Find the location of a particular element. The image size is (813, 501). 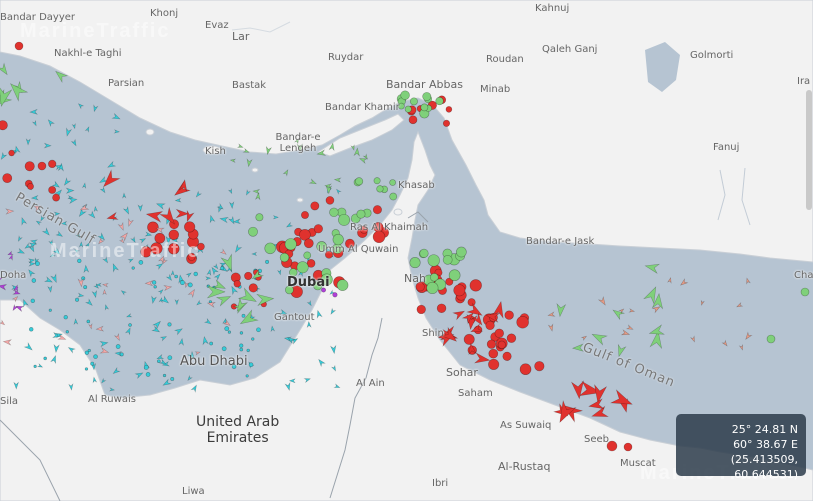

scrollbar-thumb is located at coordinates (809, 150).